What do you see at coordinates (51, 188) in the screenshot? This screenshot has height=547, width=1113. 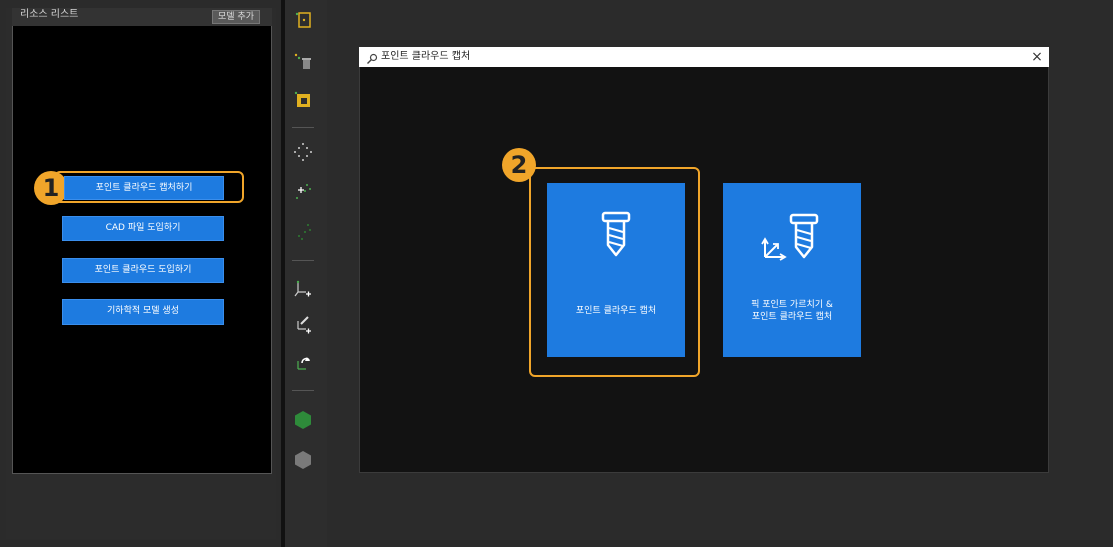 I see `step-badge-1: 1` at bounding box center [51, 188].